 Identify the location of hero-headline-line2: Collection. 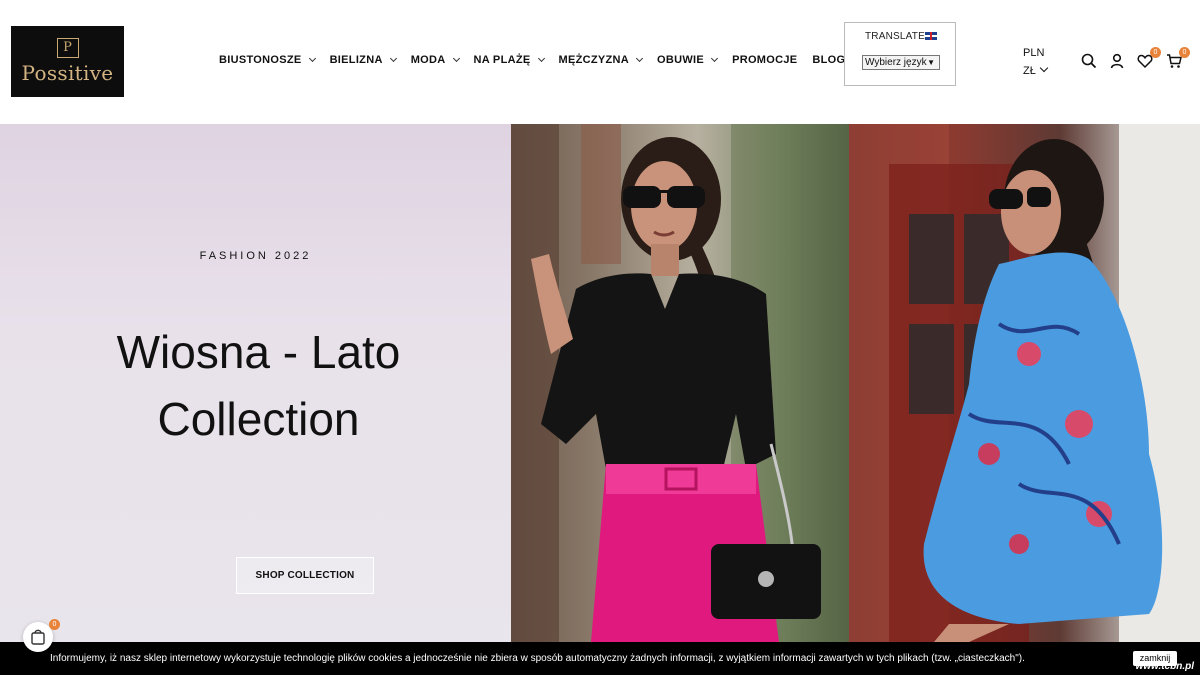
(258, 419).